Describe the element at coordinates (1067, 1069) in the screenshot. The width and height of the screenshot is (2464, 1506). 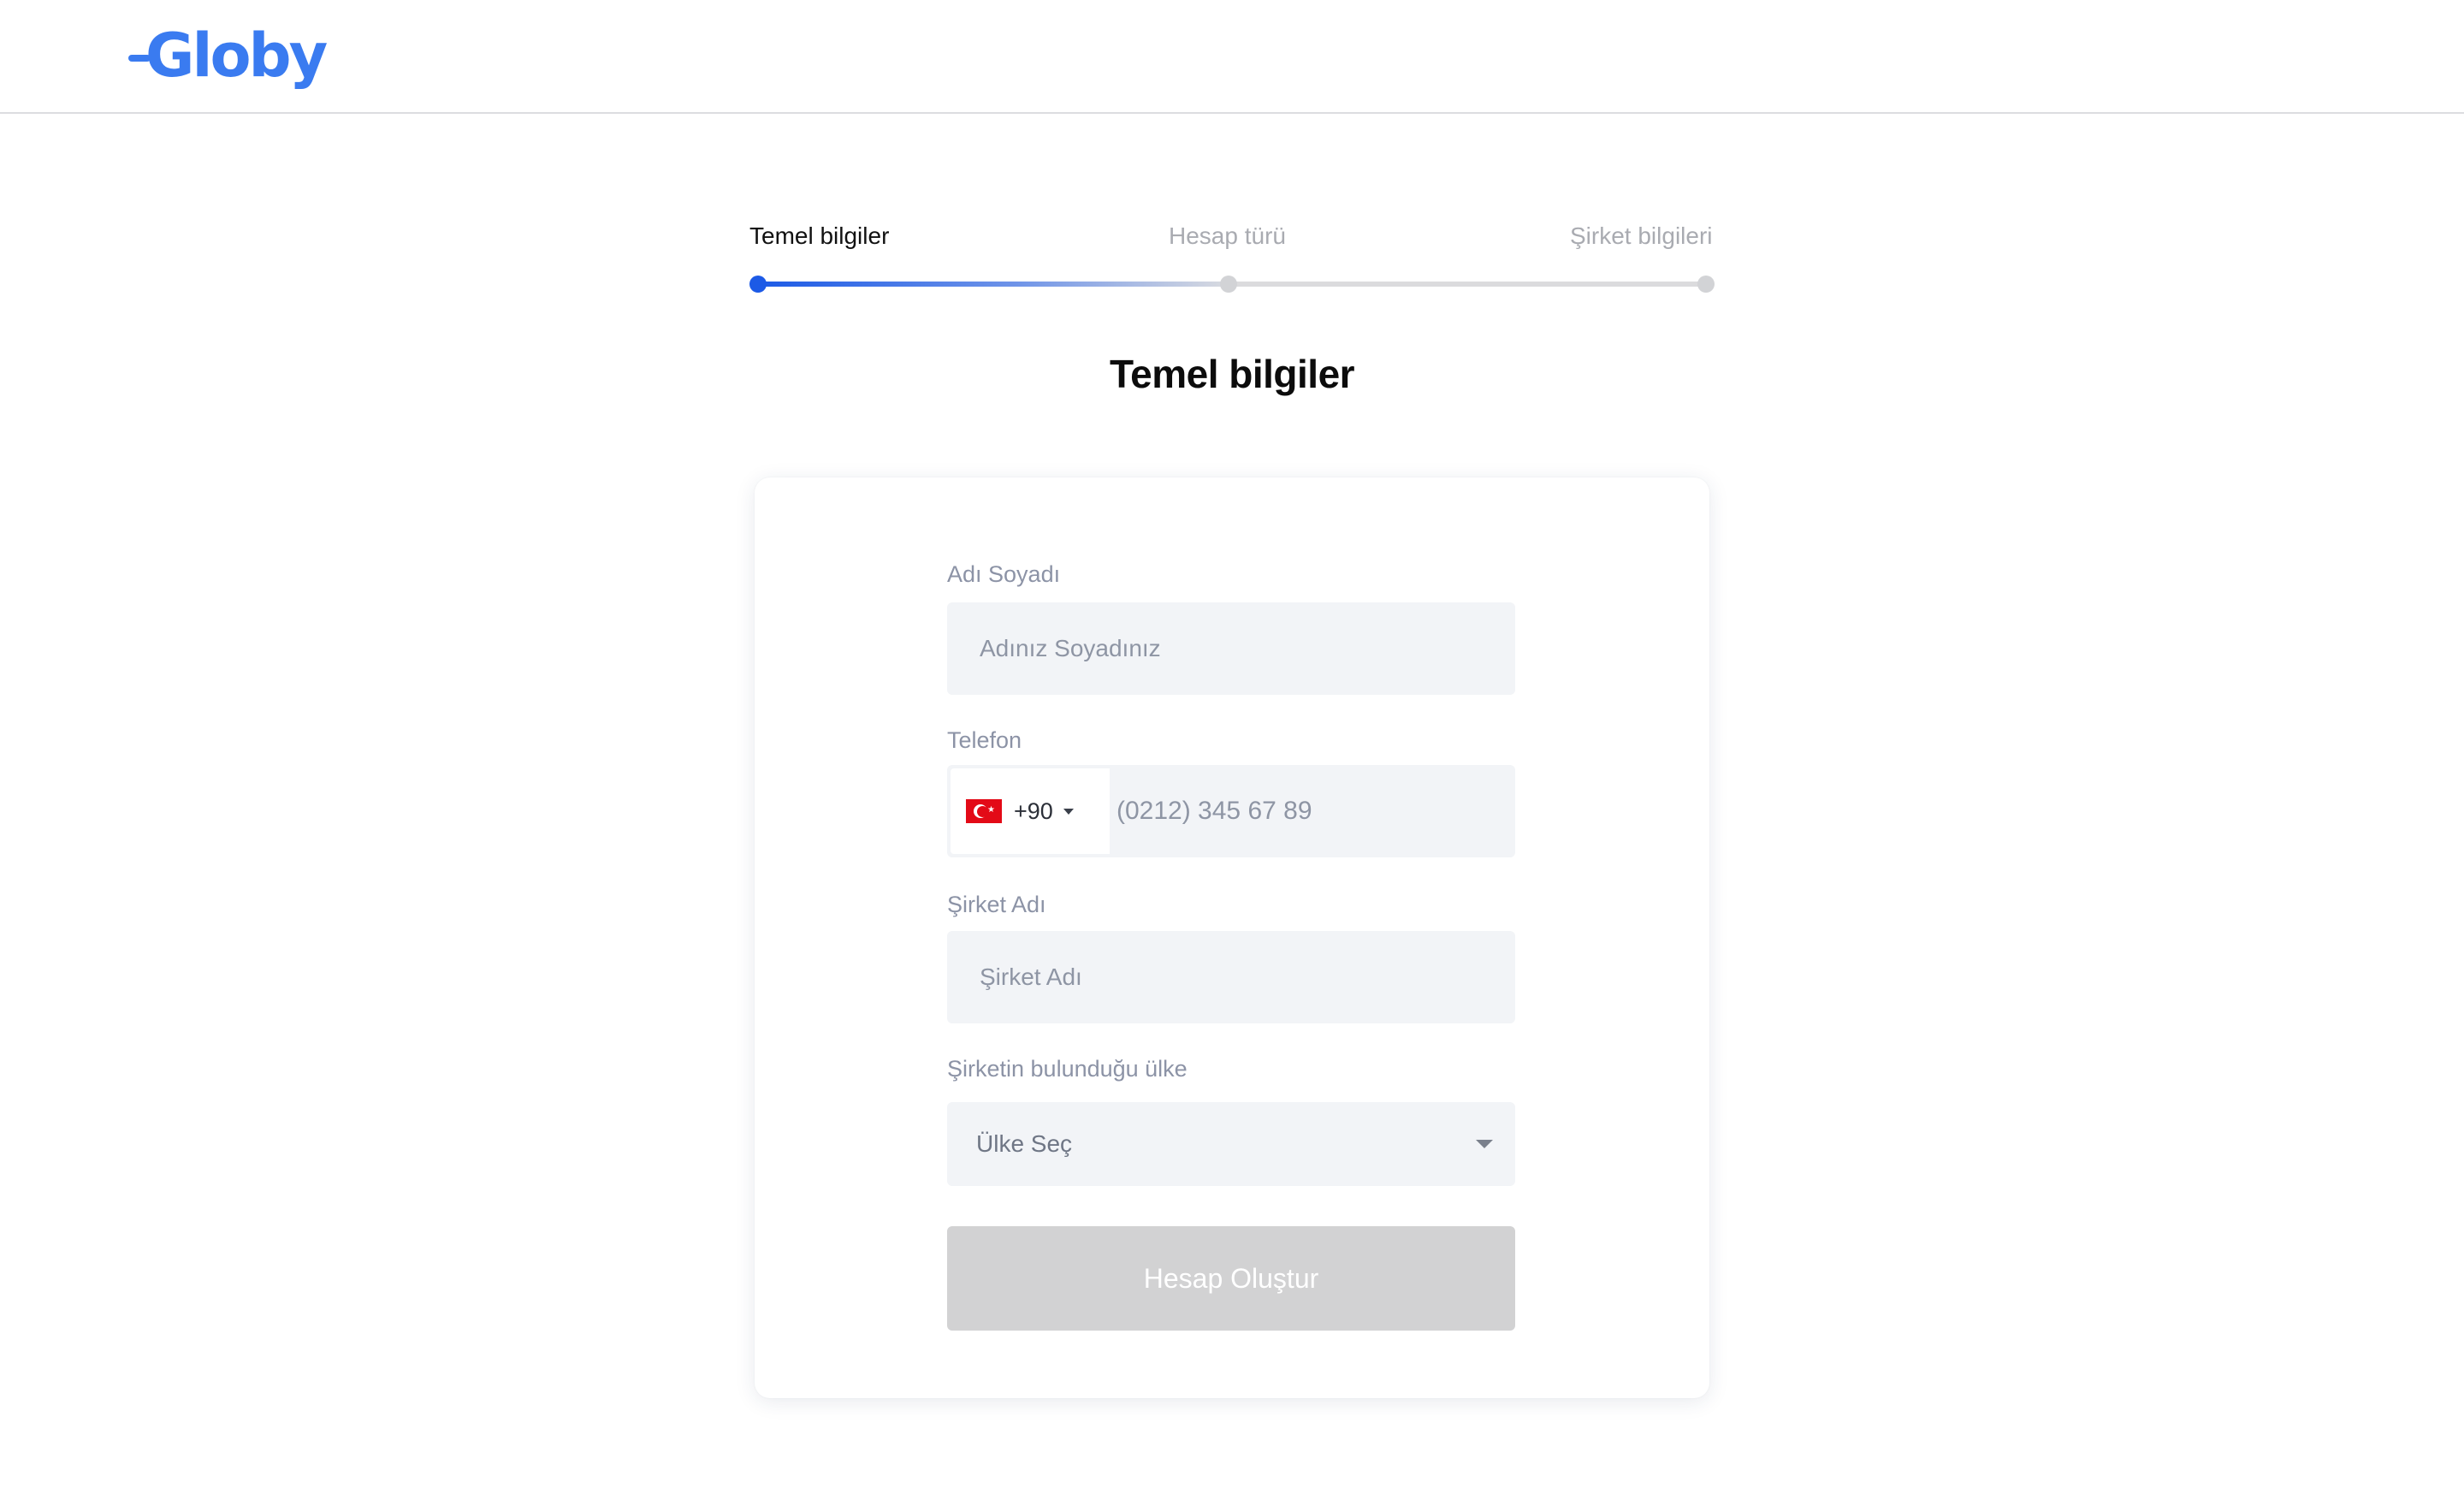
I see `company-country-label: Şirketin bulunduğu ülke` at that location.